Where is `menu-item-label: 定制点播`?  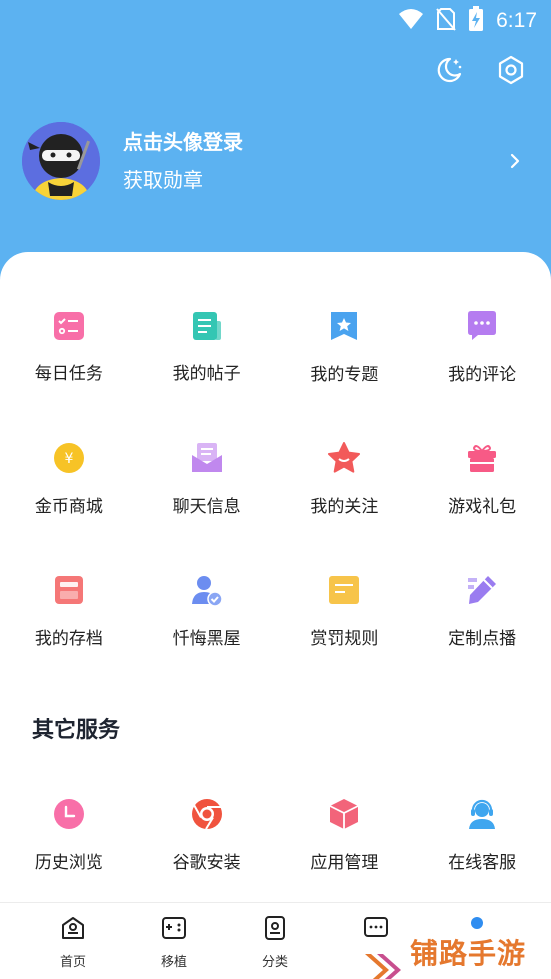 menu-item-label: 定制点播 is located at coordinates (482, 639).